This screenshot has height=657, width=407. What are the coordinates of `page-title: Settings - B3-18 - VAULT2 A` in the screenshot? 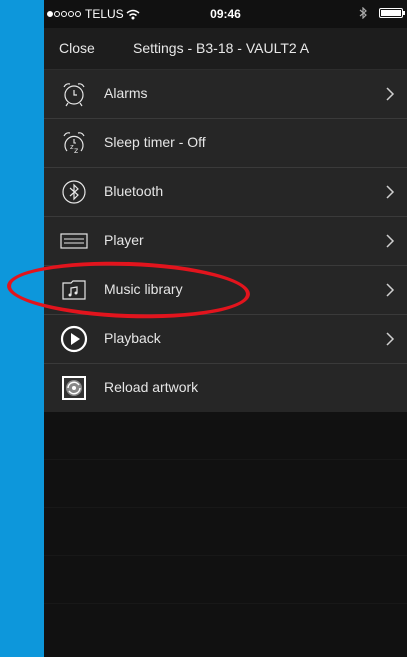 It's located at (221, 48).